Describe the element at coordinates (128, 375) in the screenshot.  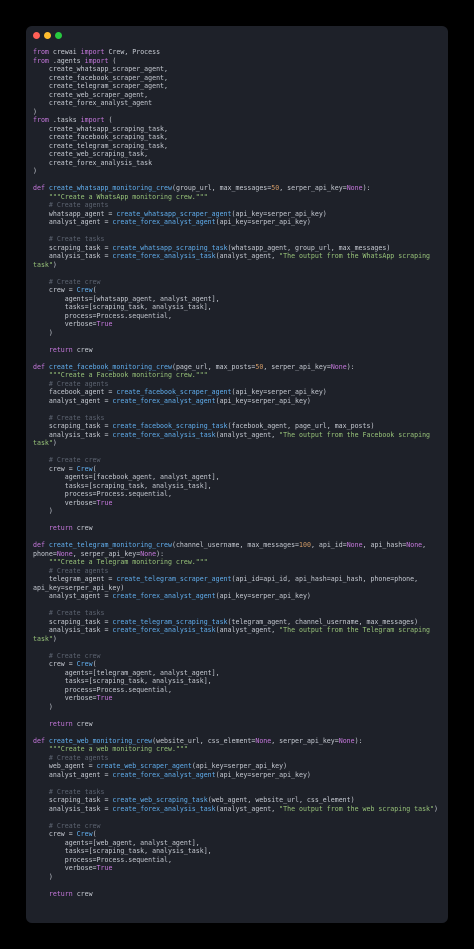
I see `code-token: """Create a Facebook monitoring crew."""` at that location.